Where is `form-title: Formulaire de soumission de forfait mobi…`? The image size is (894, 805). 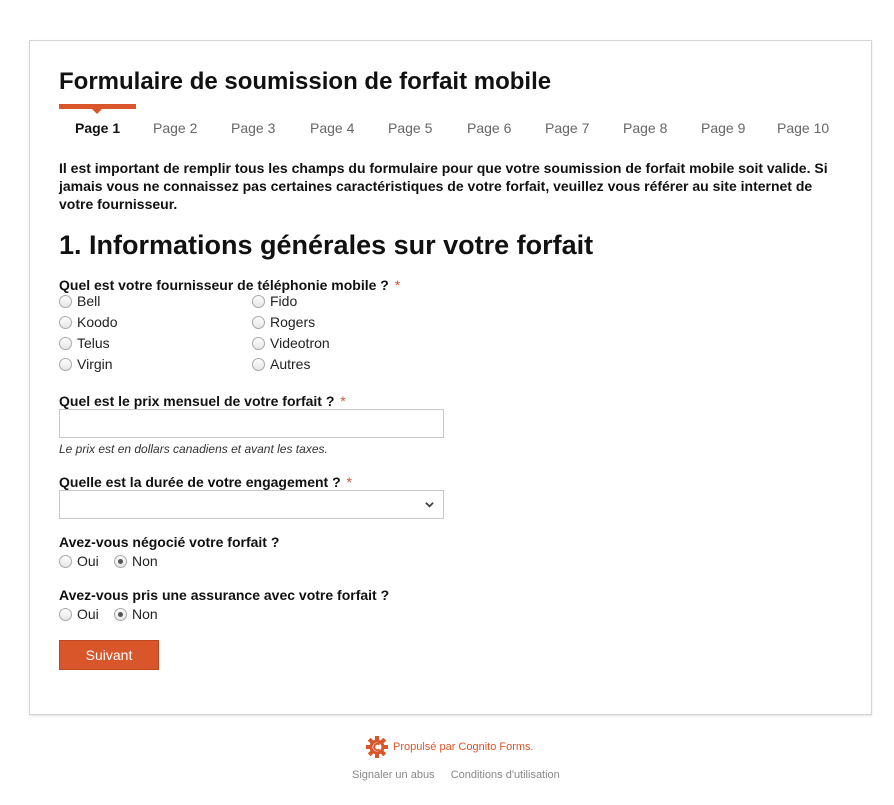
form-title: Formulaire de soumission de forfait mobi… is located at coordinates (305, 81).